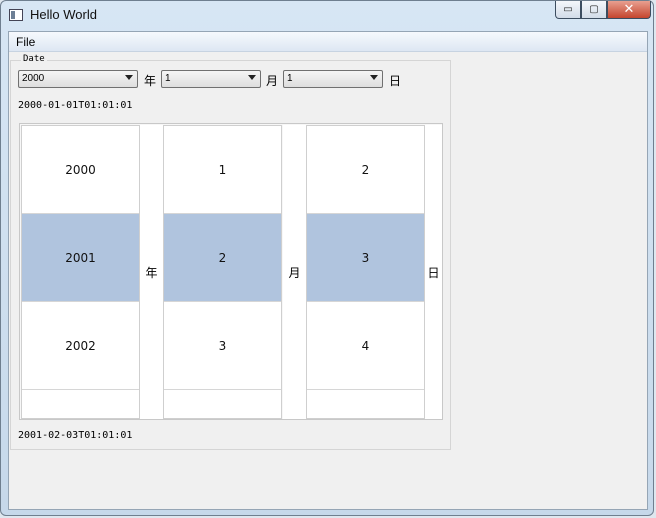  Describe the element at coordinates (168, 78) in the screenshot. I see `month-combo-value: 1` at that location.